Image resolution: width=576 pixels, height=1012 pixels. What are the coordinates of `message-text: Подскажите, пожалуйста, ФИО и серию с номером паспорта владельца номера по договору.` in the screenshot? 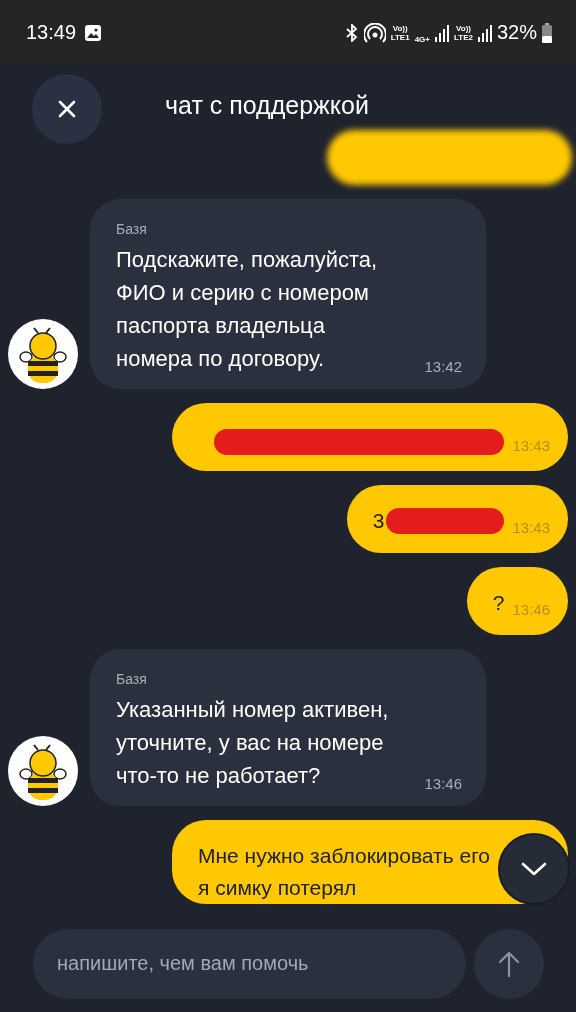 It's located at (247, 309).